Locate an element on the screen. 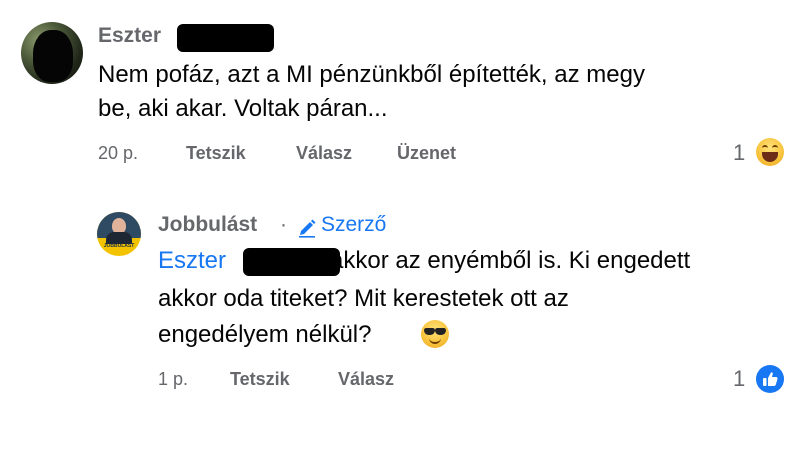 Image resolution: width=800 pixels, height=450 pixels. sunglasses-emoji-icon is located at coordinates (435, 334).